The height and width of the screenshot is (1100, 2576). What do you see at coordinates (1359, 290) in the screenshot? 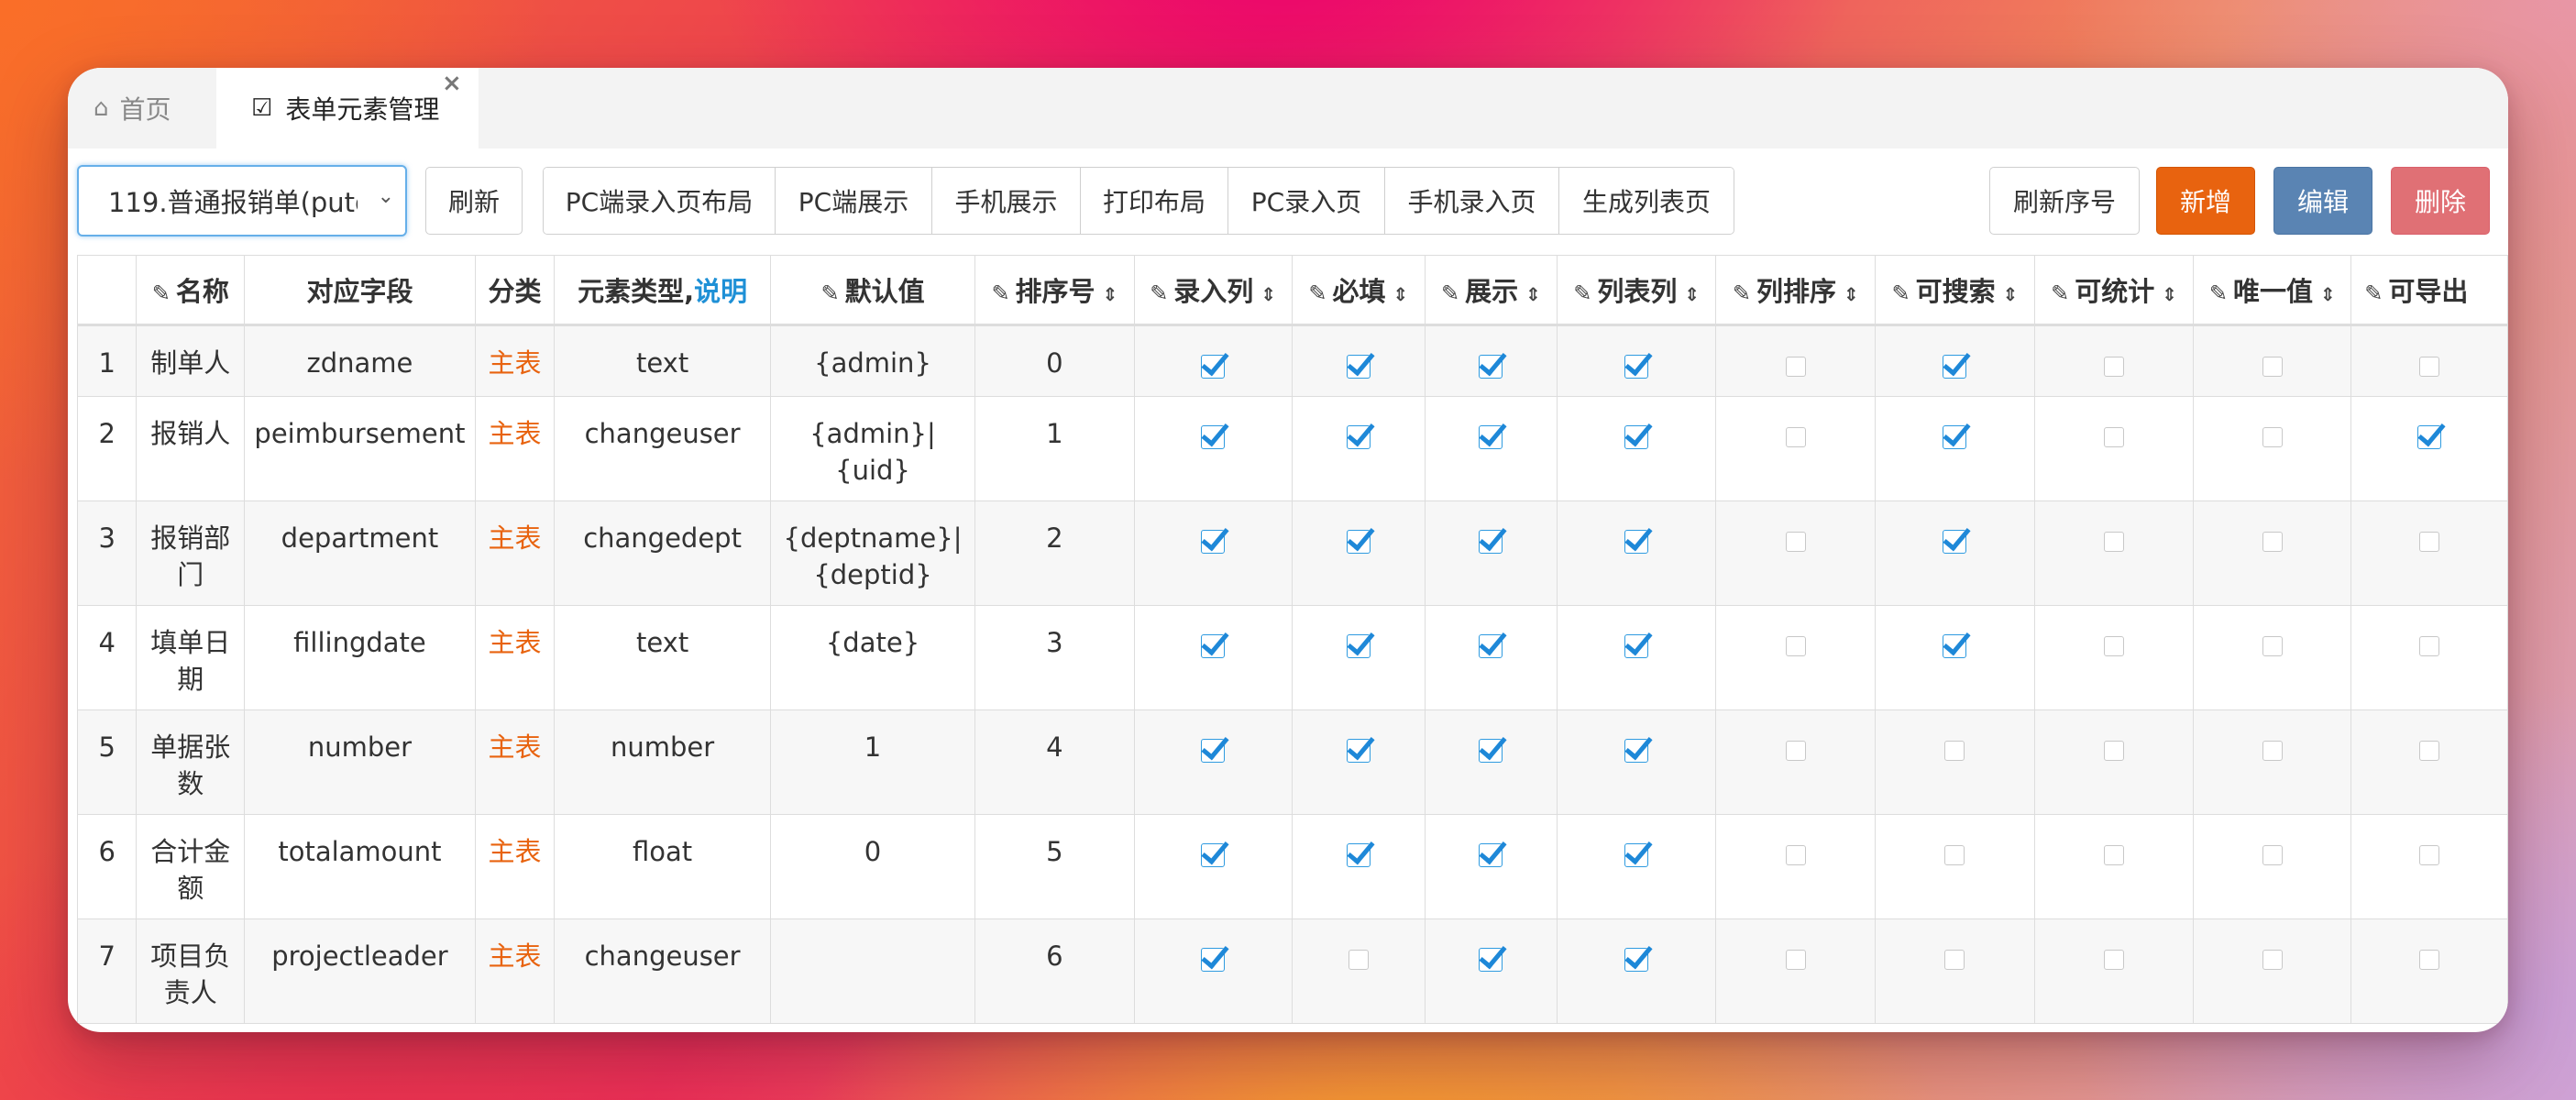
I see `header-required: ✎ 必填 ⇕` at bounding box center [1359, 290].